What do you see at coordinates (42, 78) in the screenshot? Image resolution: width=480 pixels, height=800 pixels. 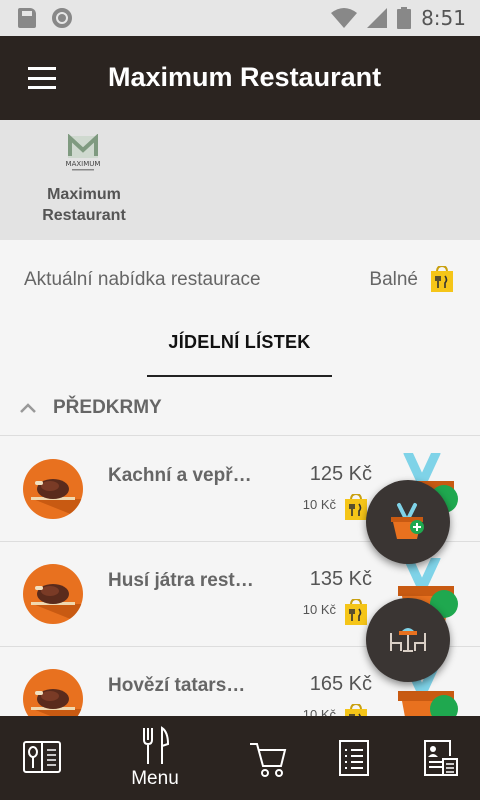 I see `hamburger-icon` at bounding box center [42, 78].